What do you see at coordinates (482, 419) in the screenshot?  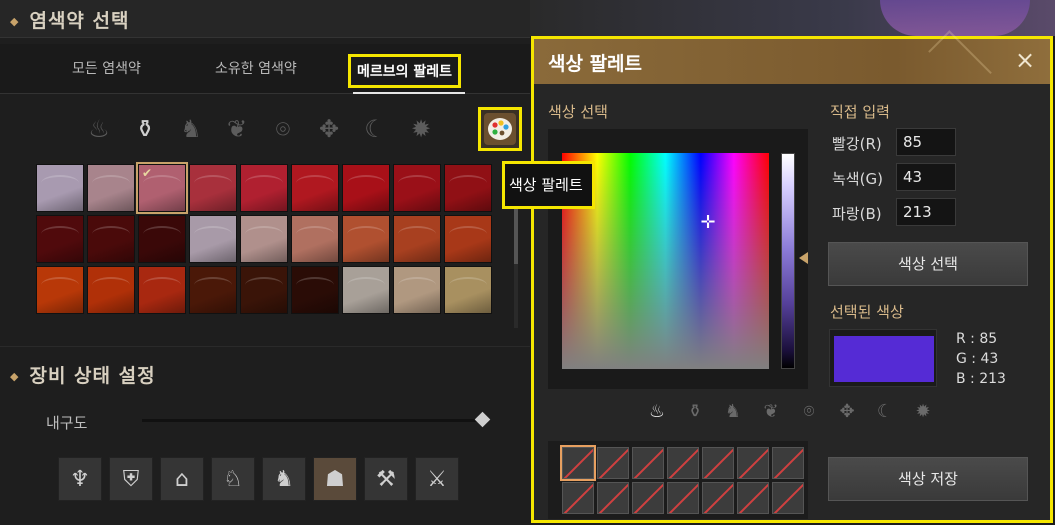 I see `durability-slider-knob` at bounding box center [482, 419].